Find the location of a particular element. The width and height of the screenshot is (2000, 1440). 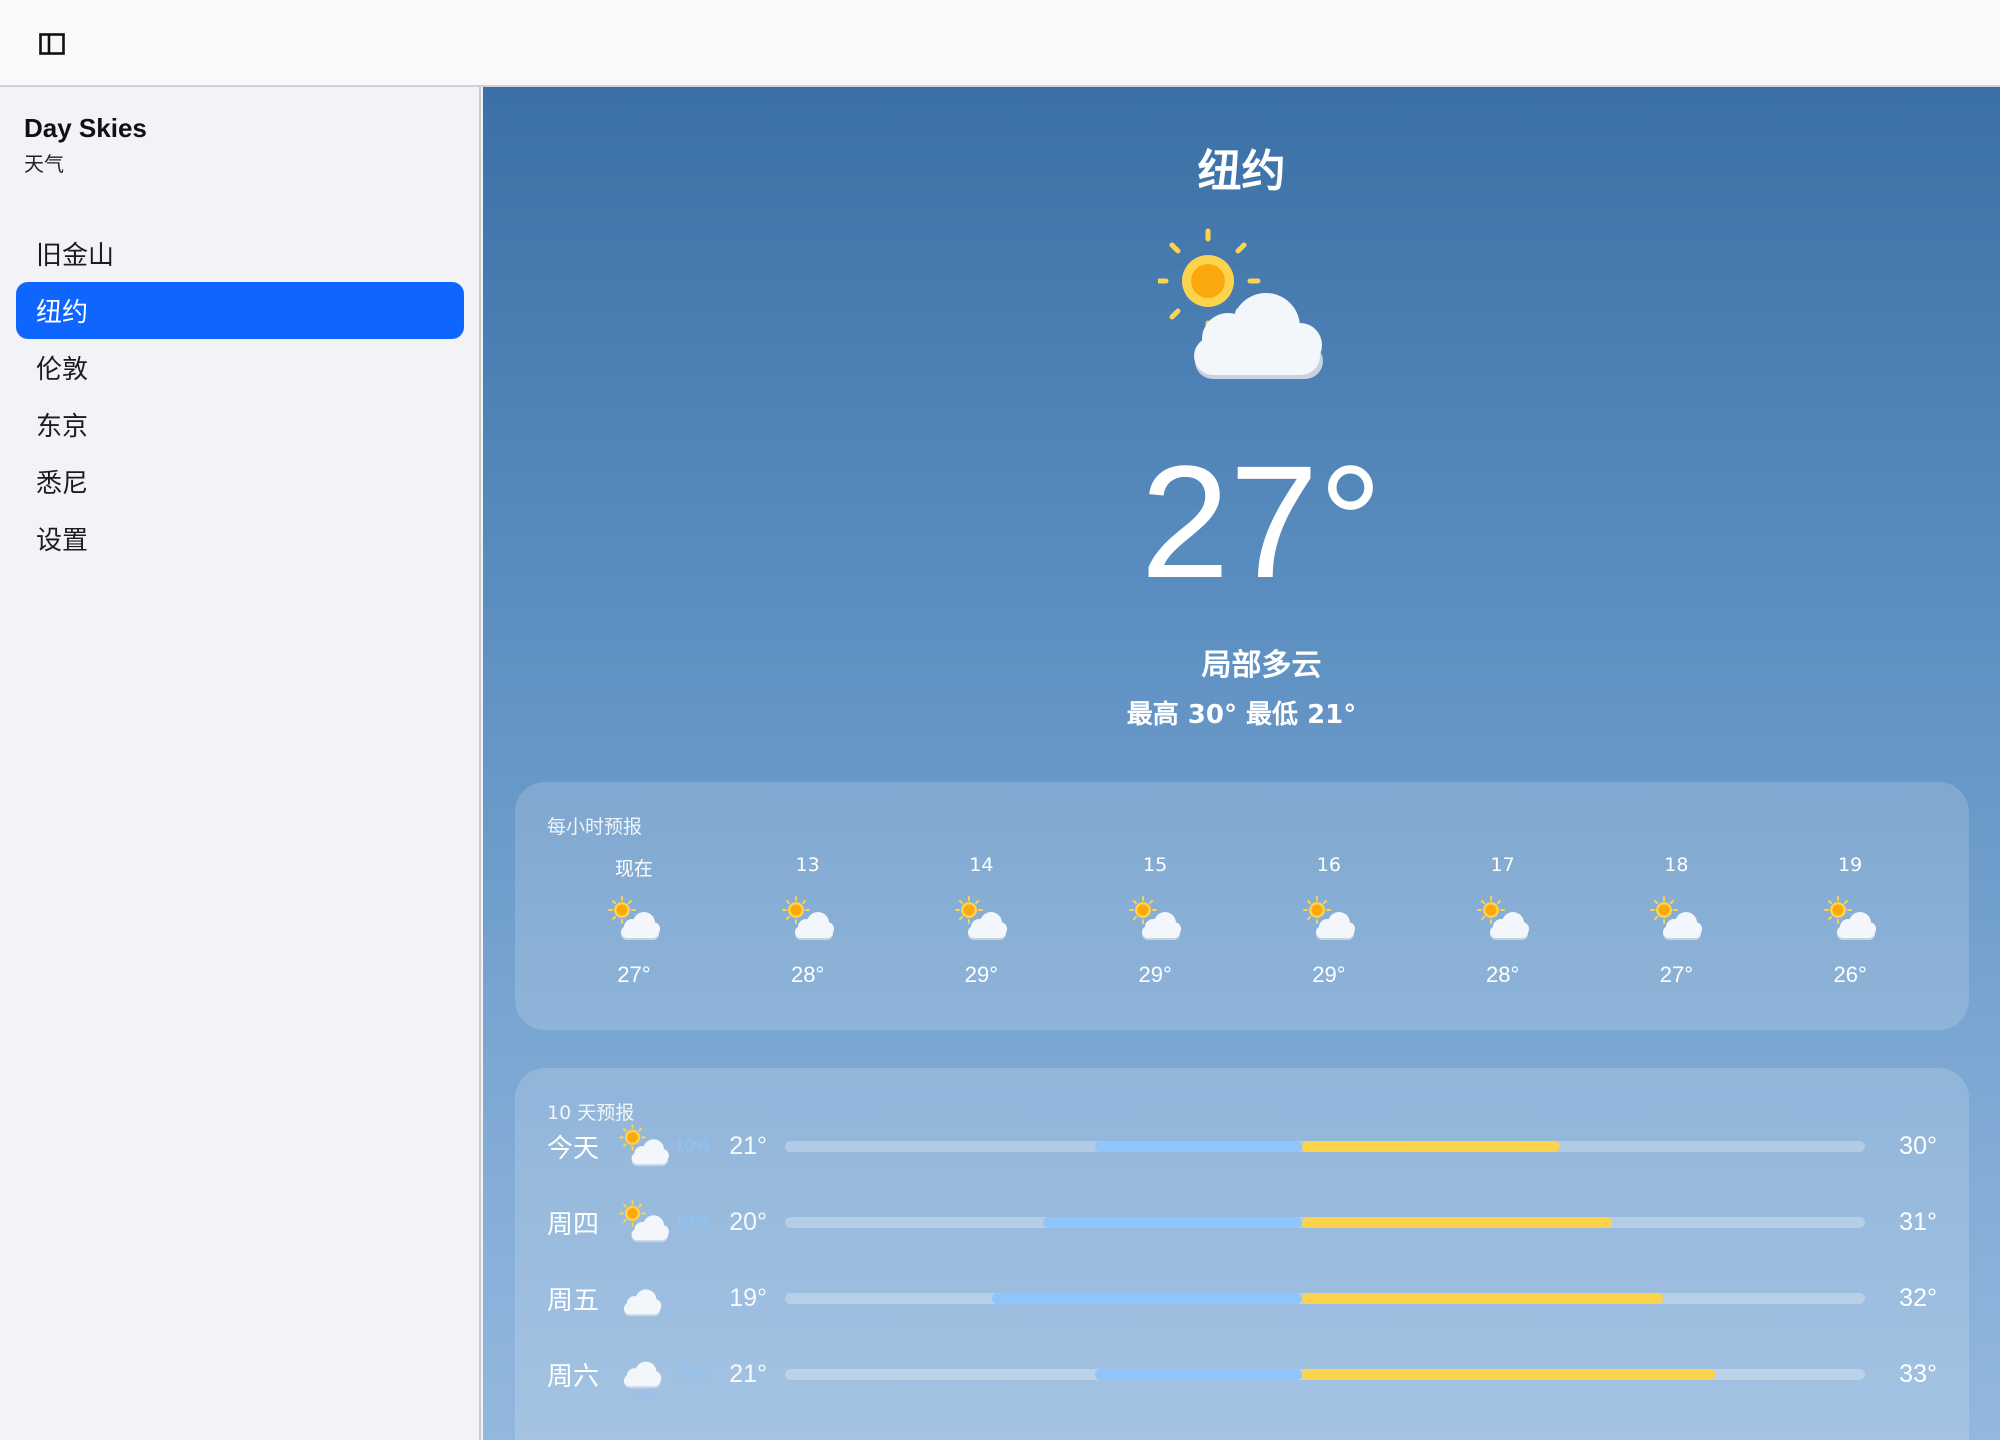

daily-forecast-row: 周四 10% 20° 31° is located at coordinates (1242, 1222).